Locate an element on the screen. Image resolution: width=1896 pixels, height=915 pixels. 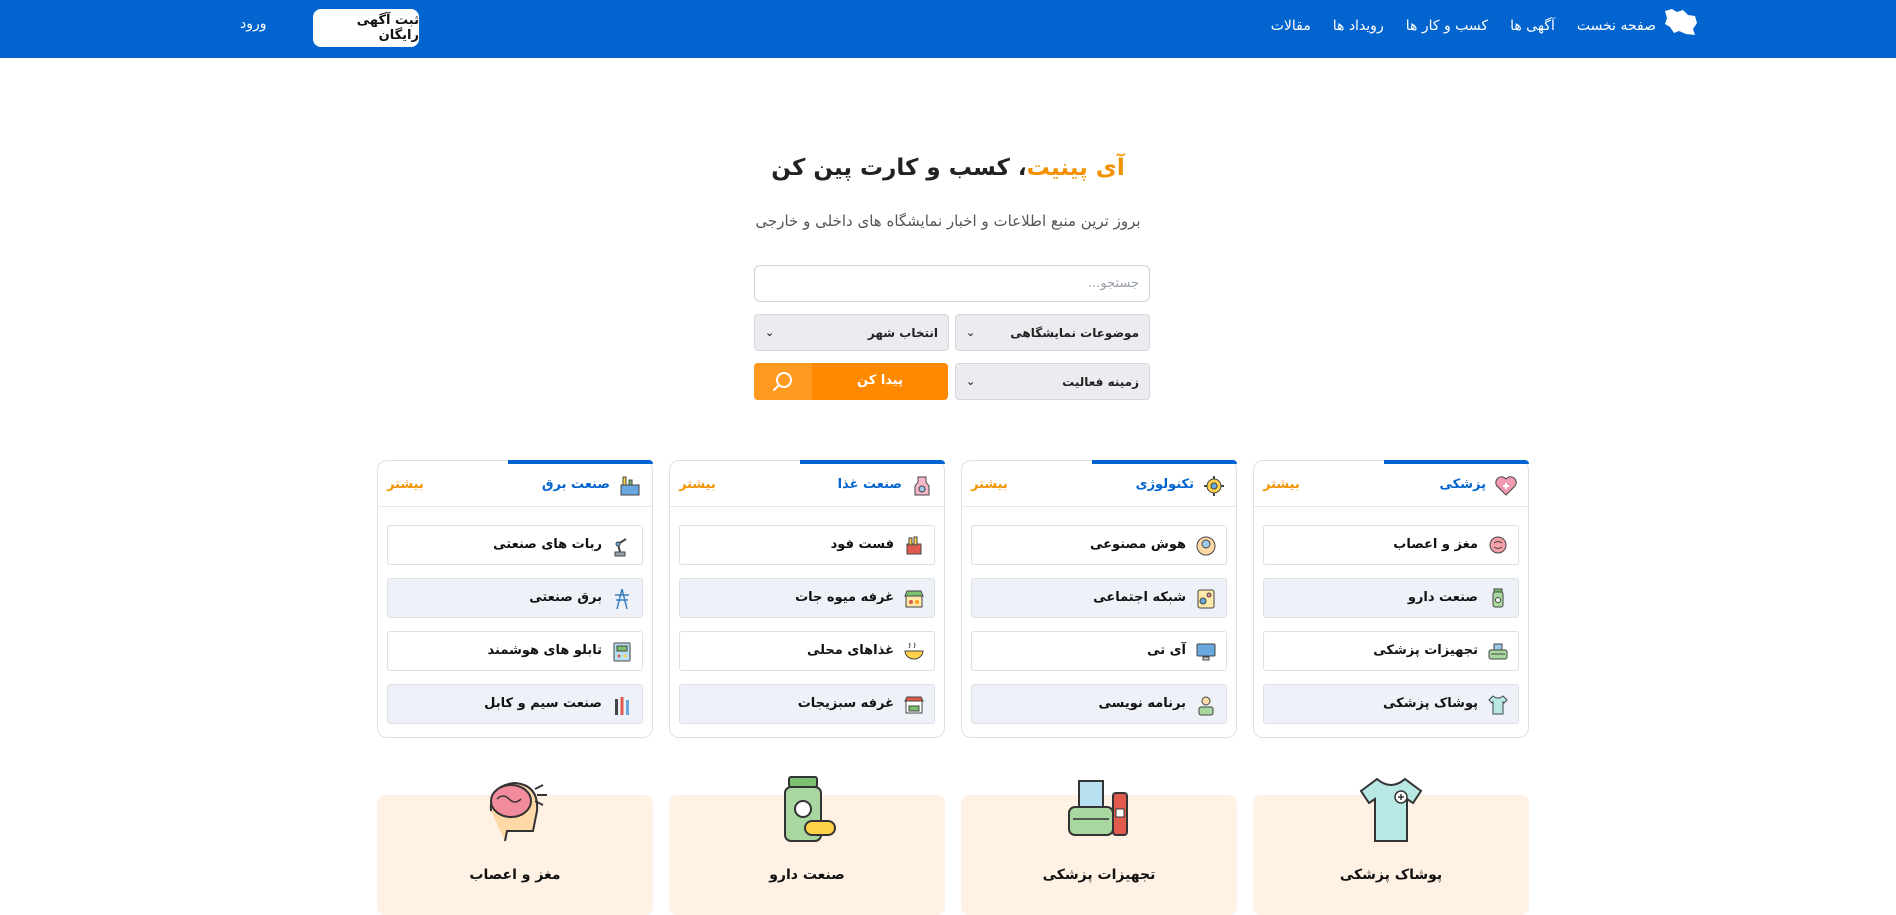
feature-label: تجهیزات پزشکی is located at coordinates (1099, 875).